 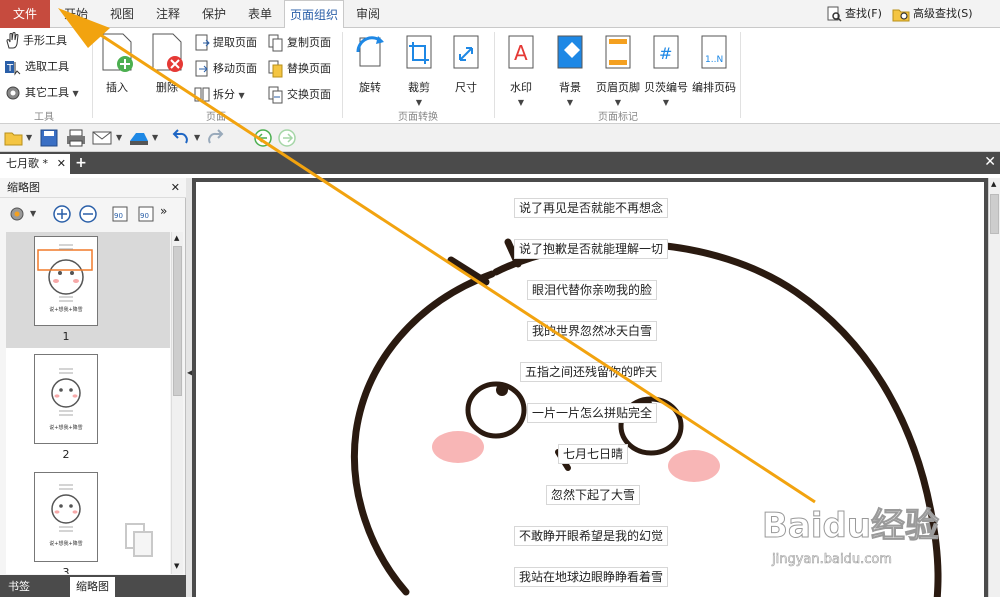 What do you see at coordinates (88, 214) in the screenshot?
I see `zoom-out-icon` at bounding box center [88, 214].